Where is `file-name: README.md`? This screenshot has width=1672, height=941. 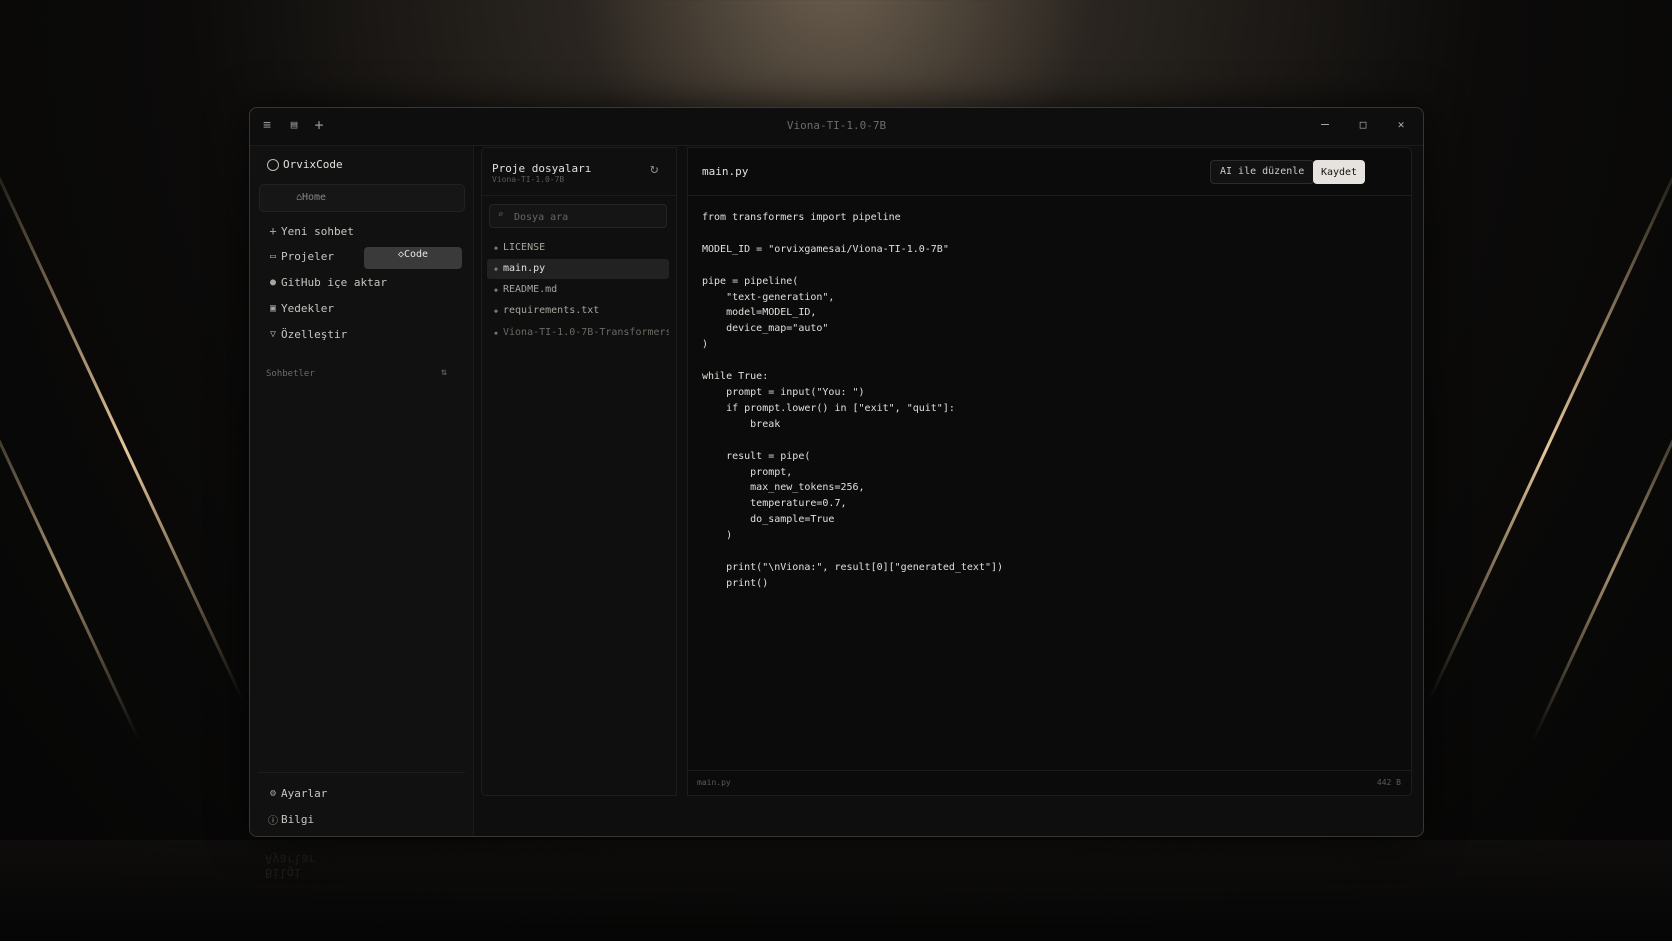 file-name: README.md is located at coordinates (530, 289).